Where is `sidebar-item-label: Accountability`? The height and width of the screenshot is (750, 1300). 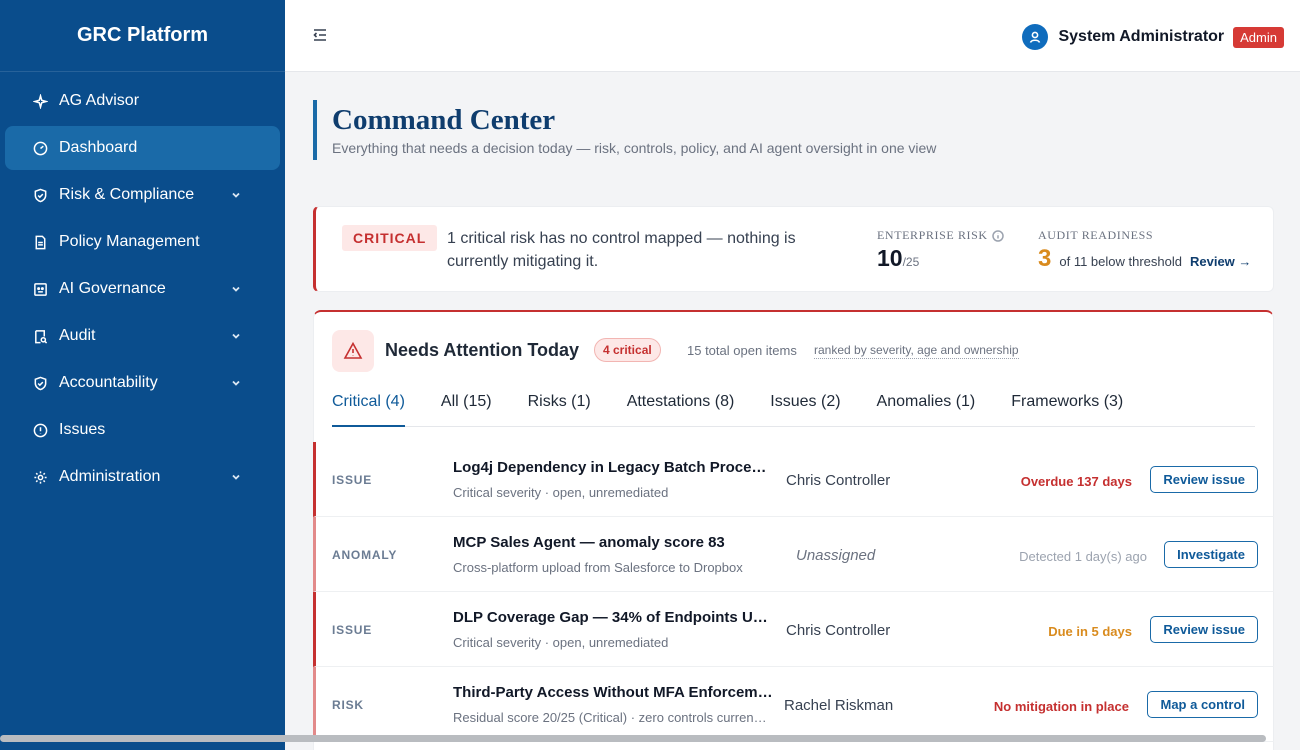
sidebar-item-label: Accountability is located at coordinates (108, 382).